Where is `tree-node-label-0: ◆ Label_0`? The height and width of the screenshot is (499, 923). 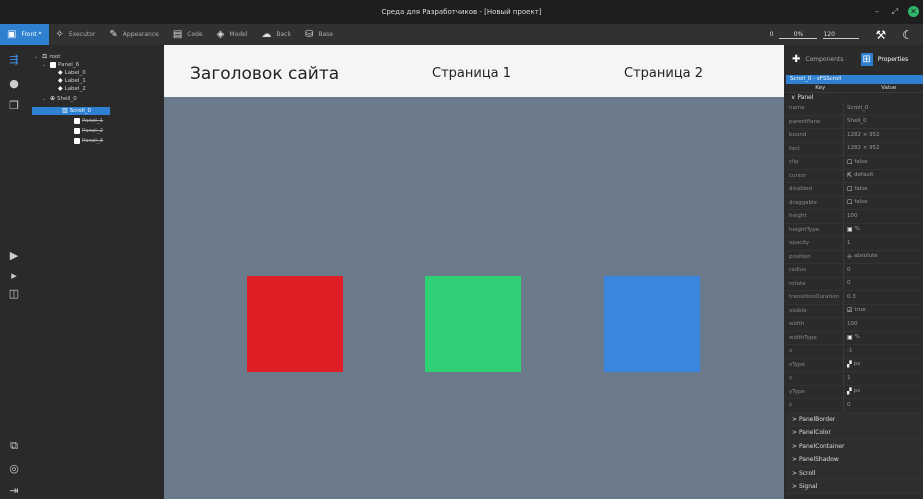 tree-node-label-0: ◆ Label_0 is located at coordinates (72, 73).